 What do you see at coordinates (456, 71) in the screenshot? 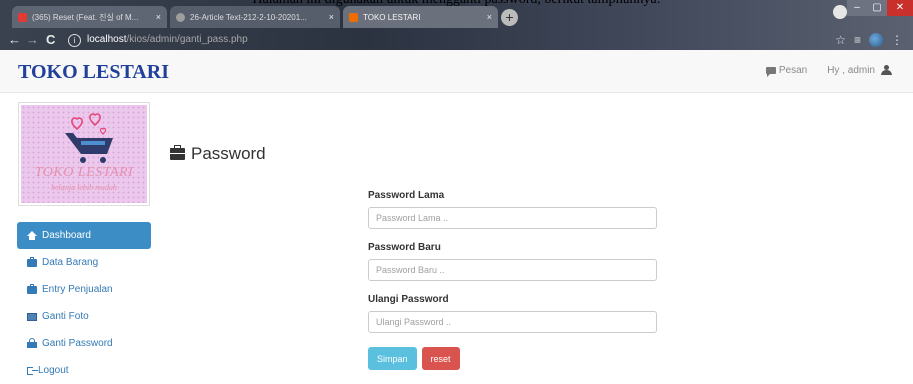
I see `site-navbar: TOKO LESTARI Pesan Hy , admin` at bounding box center [456, 71].